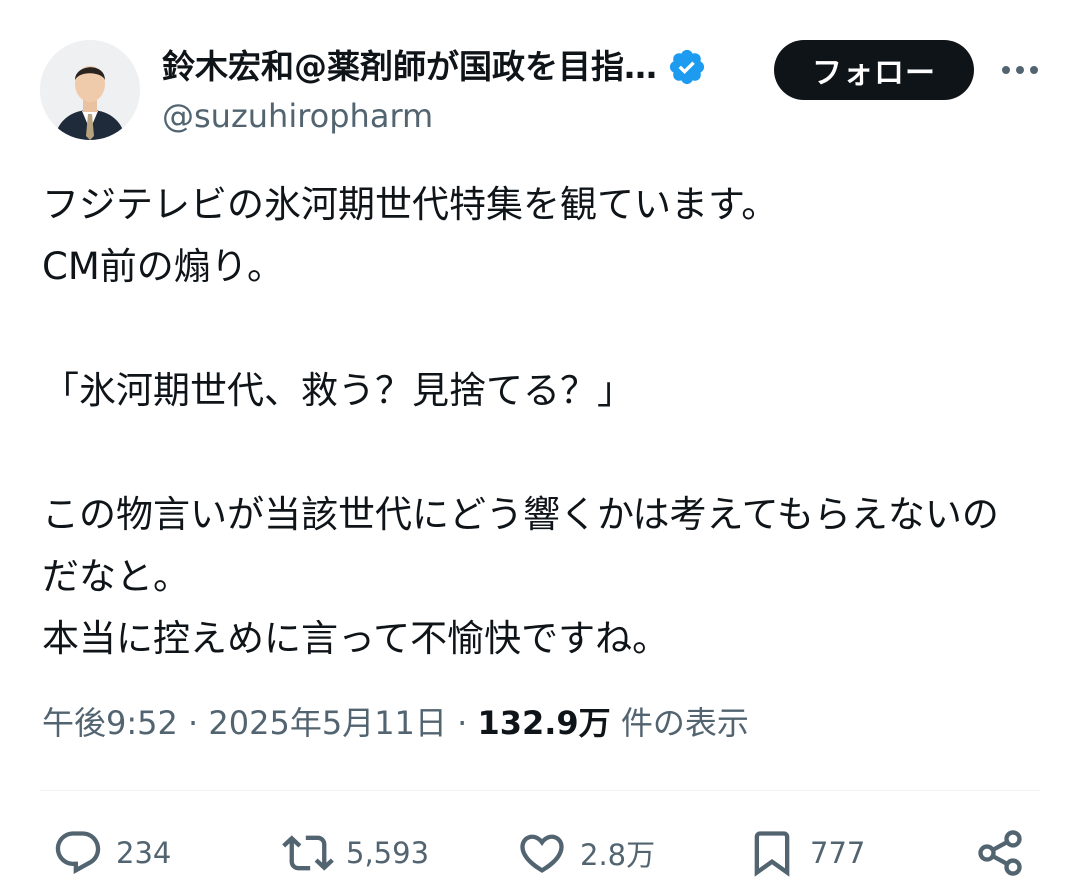  I want to click on like-button: 2.8万, so click(585, 853).